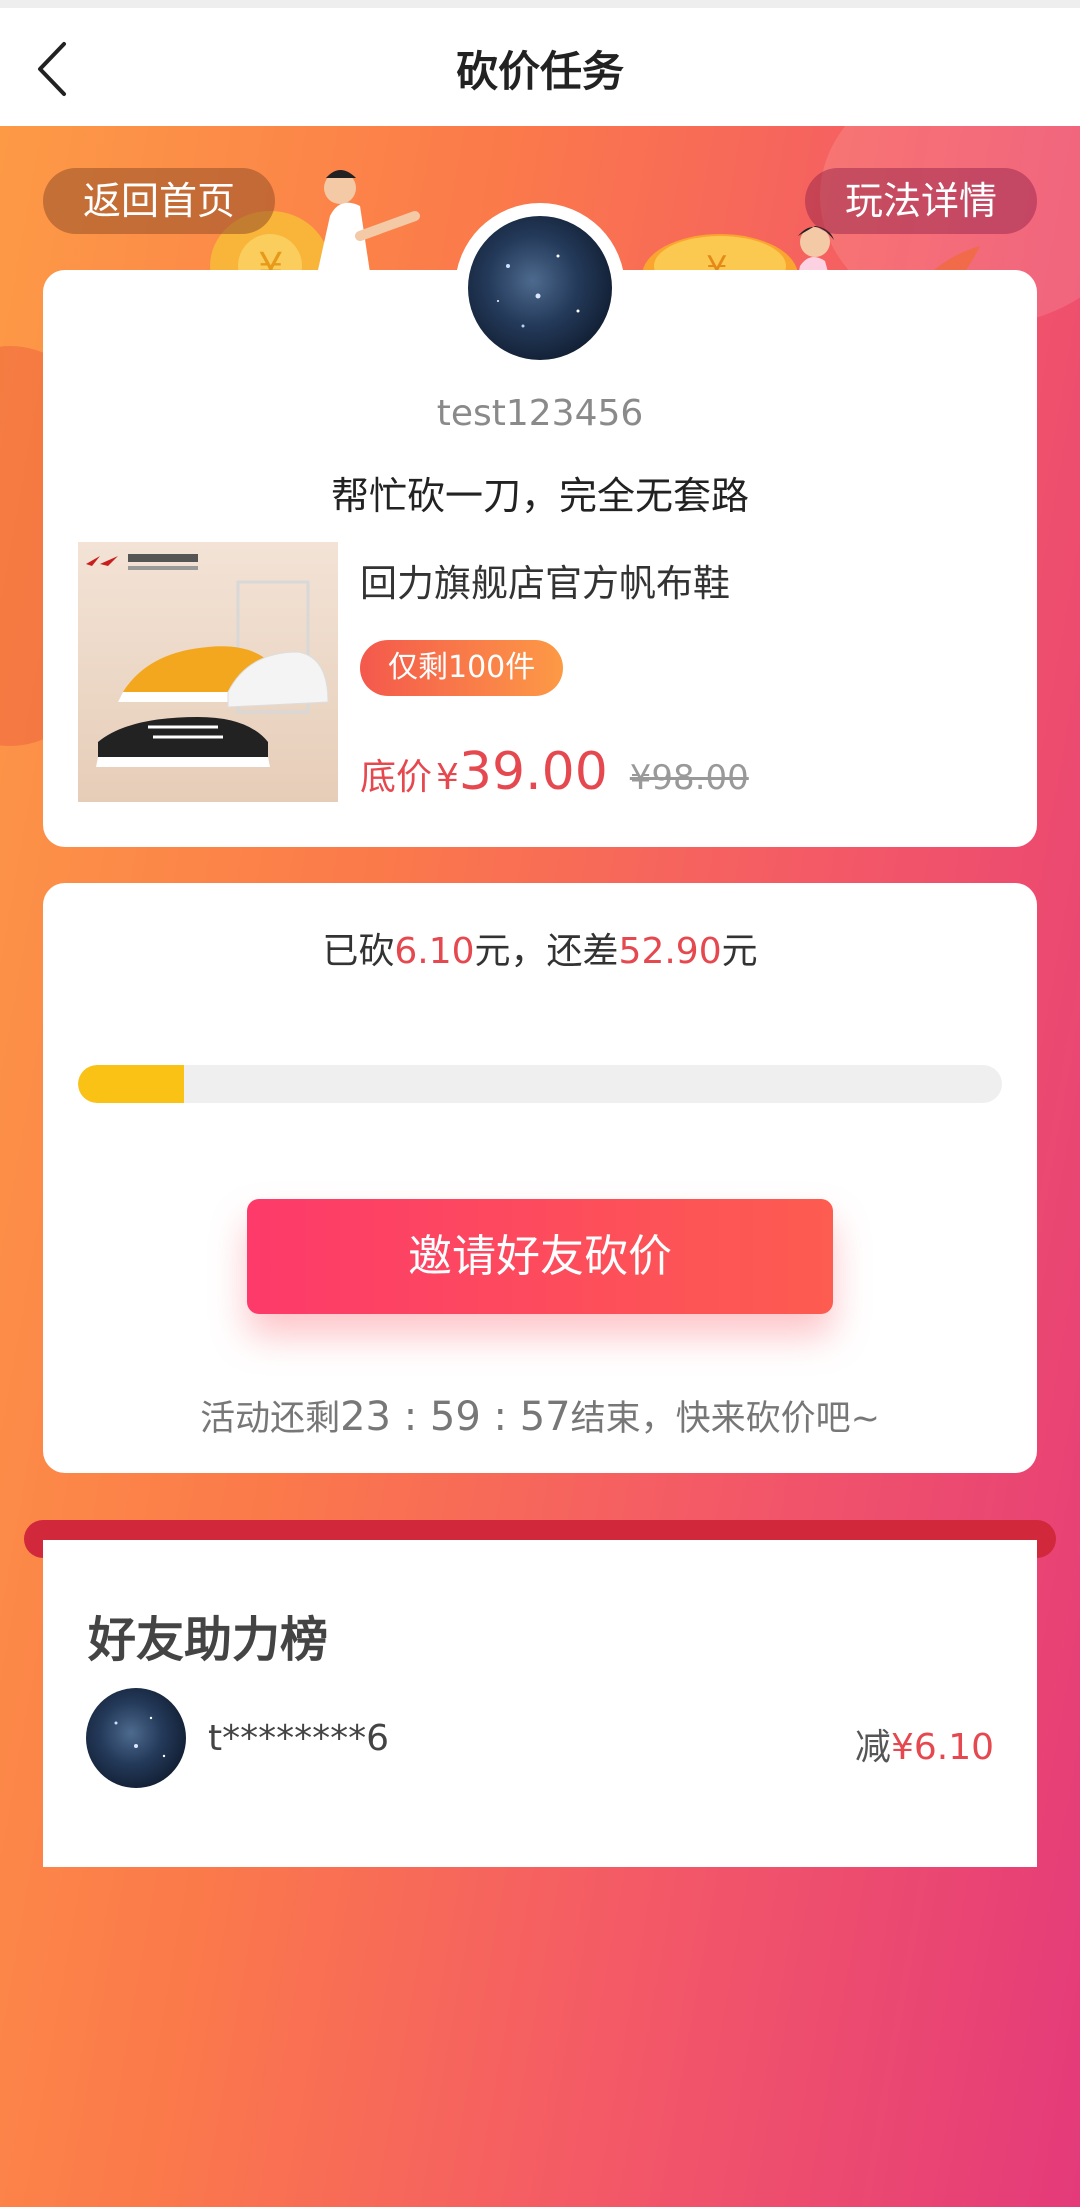  What do you see at coordinates (539, 71) in the screenshot?
I see `page-title: 砍价任务` at bounding box center [539, 71].